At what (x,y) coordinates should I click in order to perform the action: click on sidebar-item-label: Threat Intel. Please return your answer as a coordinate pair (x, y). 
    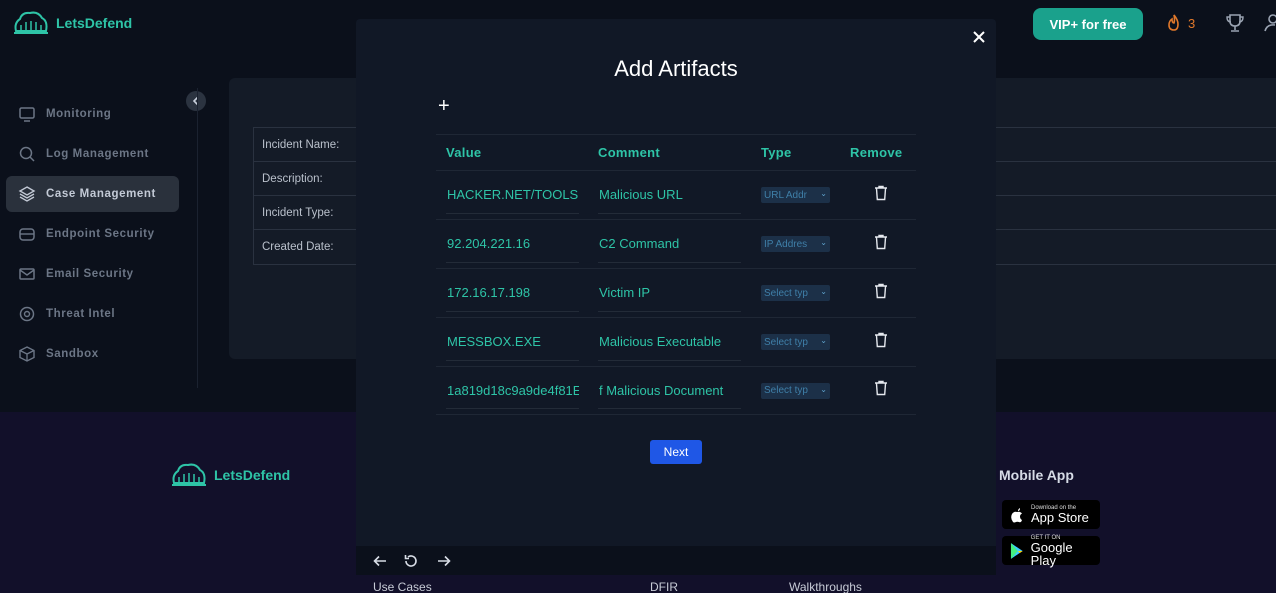
    Looking at the image, I should click on (81, 314).